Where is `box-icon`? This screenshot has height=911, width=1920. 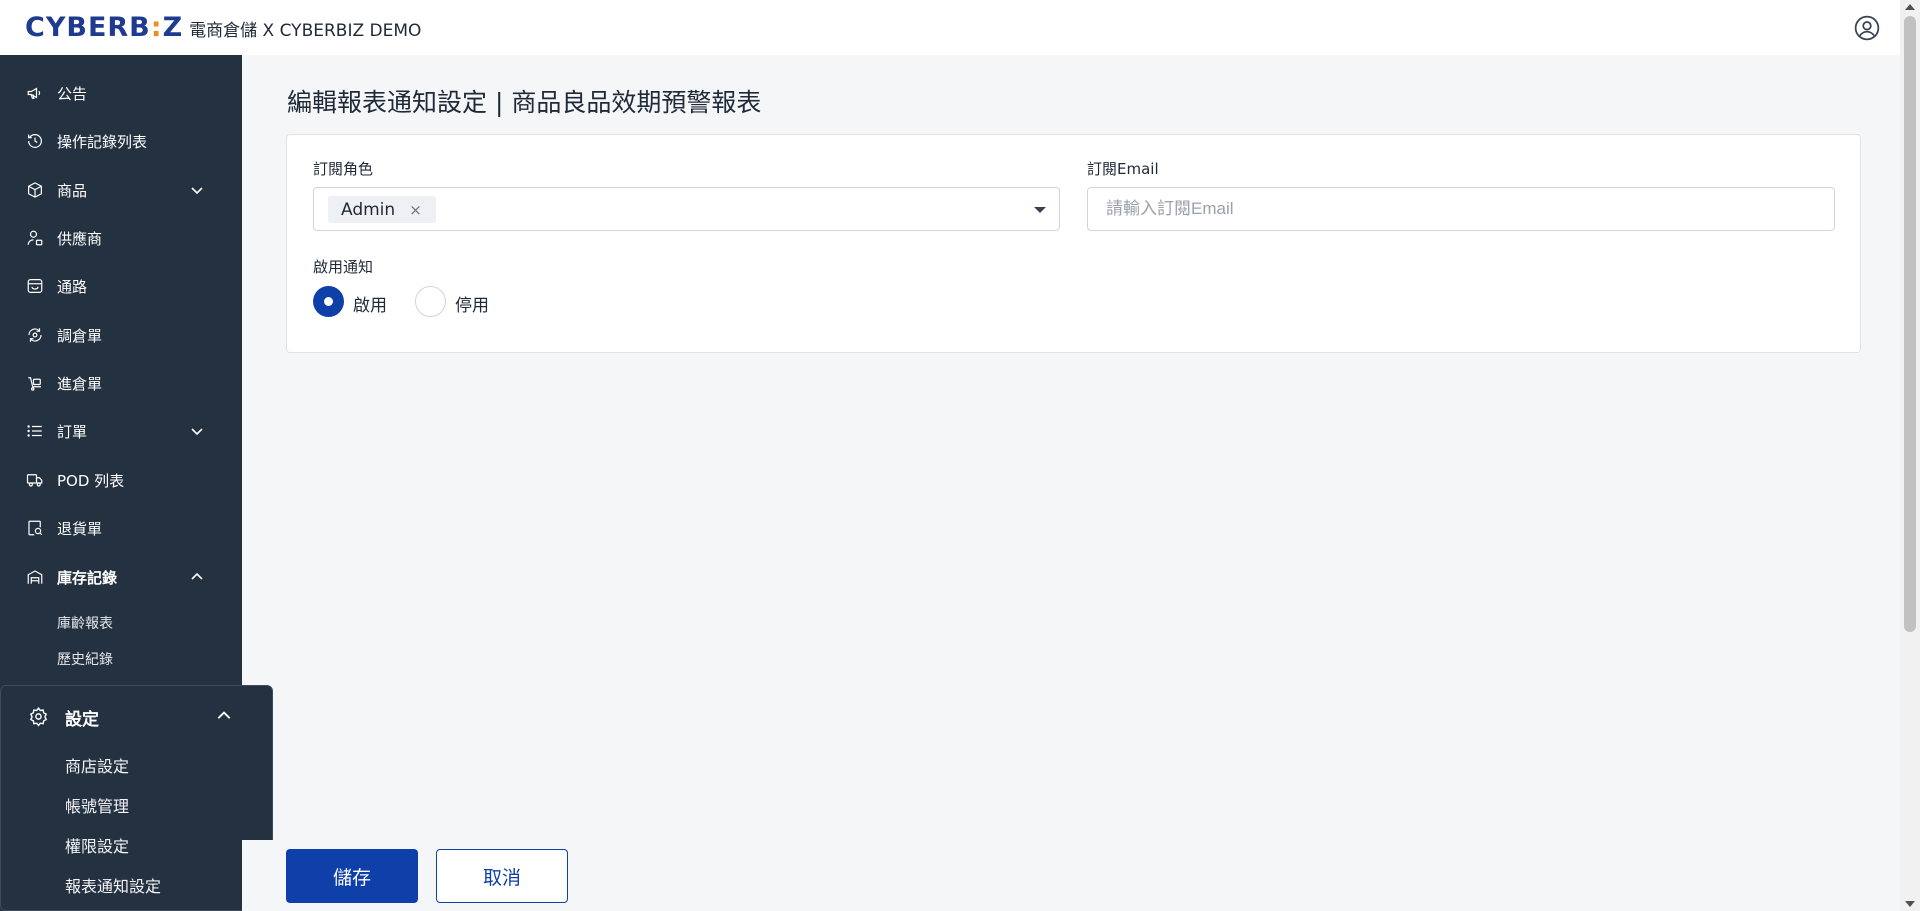 box-icon is located at coordinates (35, 190).